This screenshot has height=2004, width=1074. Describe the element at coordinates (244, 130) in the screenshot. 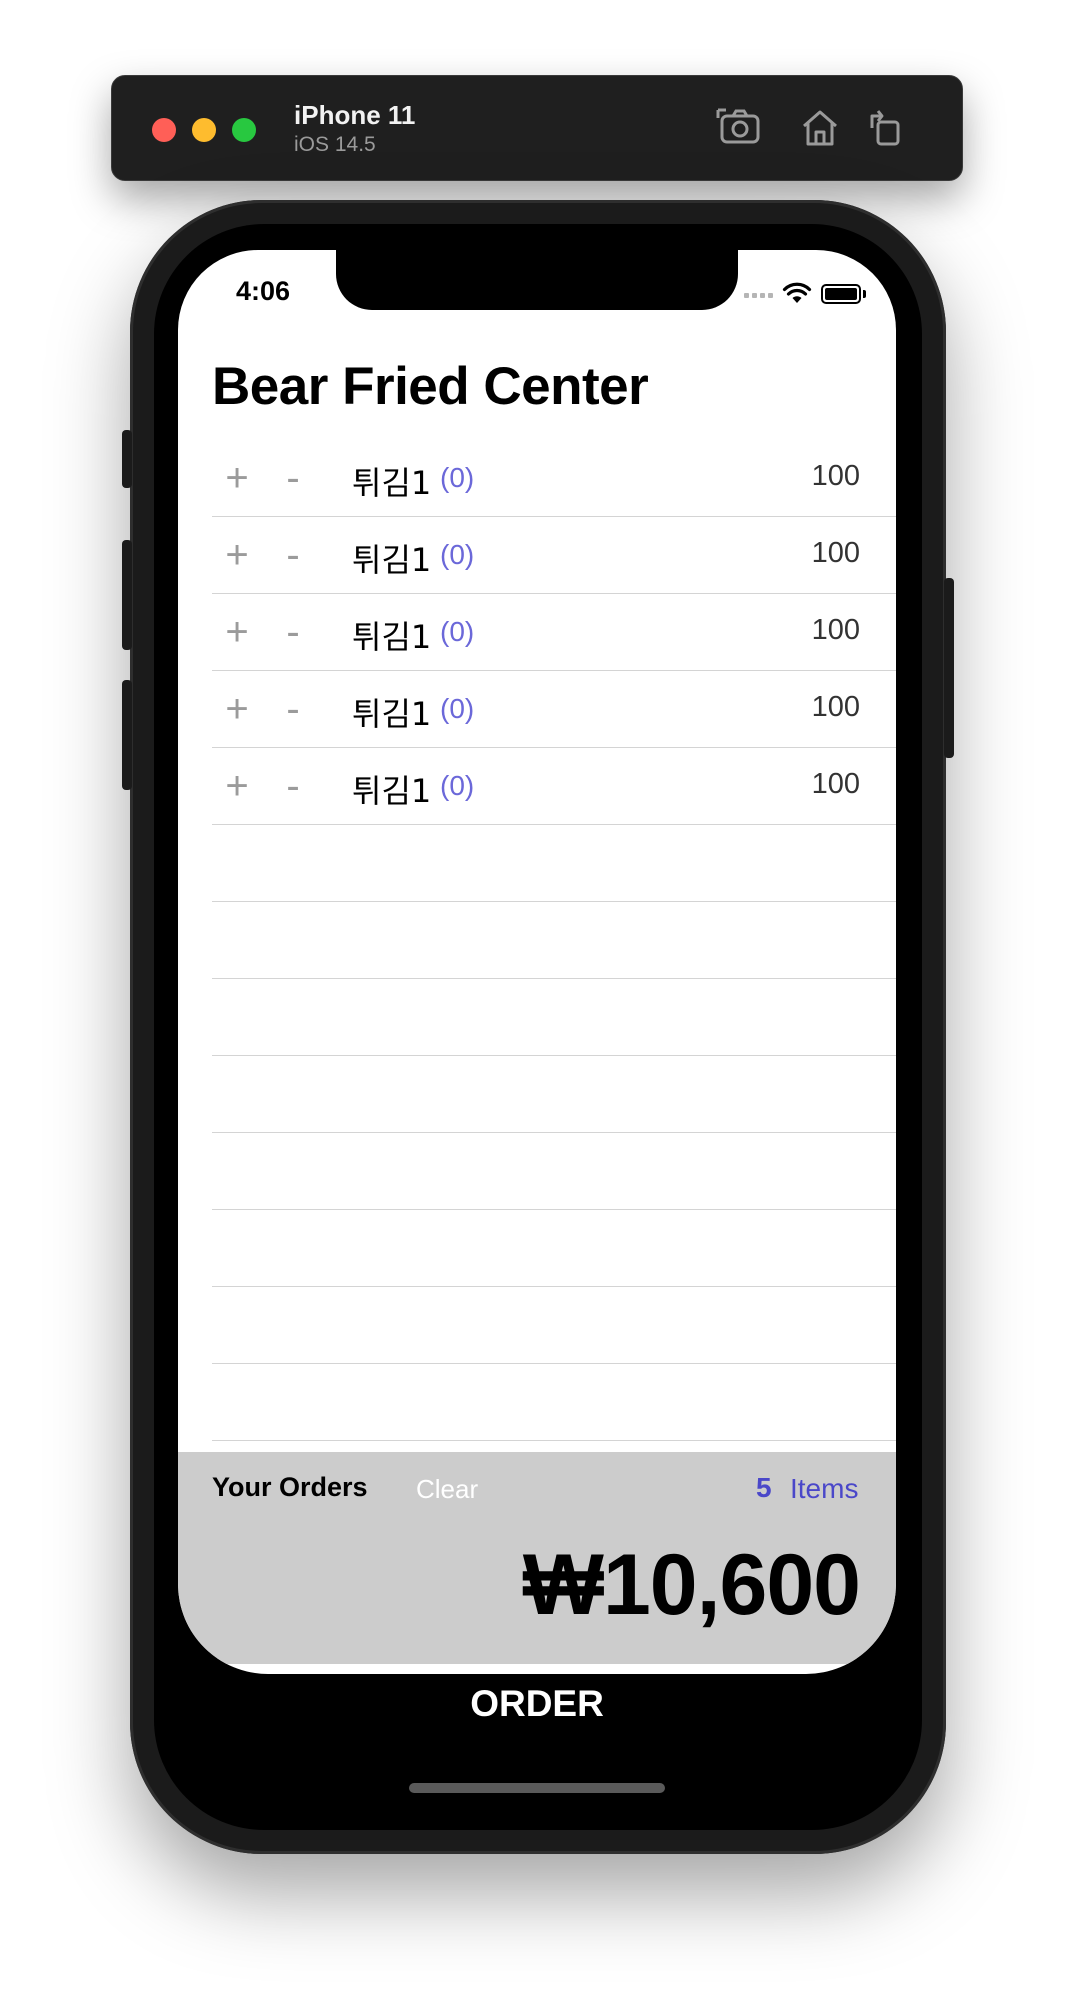

I see `zoom-window-button` at that location.